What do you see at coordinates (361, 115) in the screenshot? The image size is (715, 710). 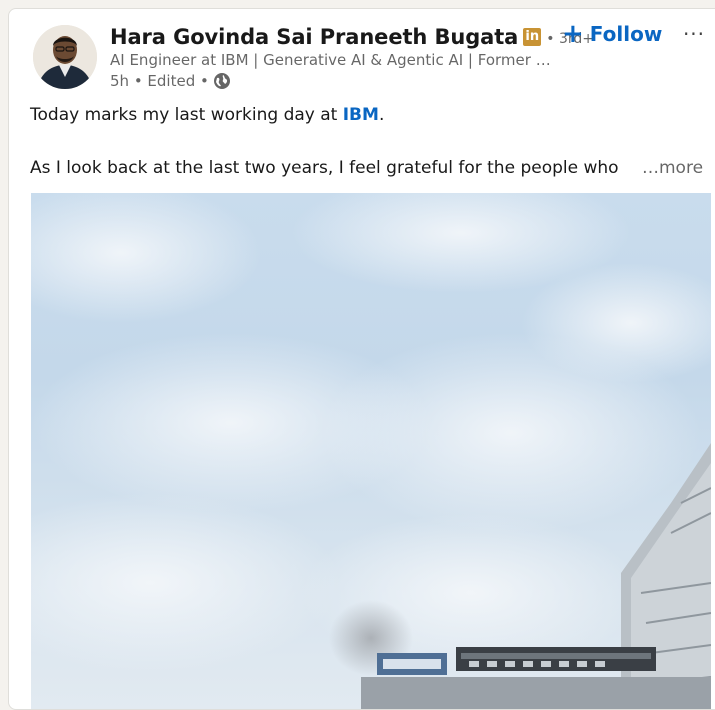 I see `company-mention-link: IBM` at bounding box center [361, 115].